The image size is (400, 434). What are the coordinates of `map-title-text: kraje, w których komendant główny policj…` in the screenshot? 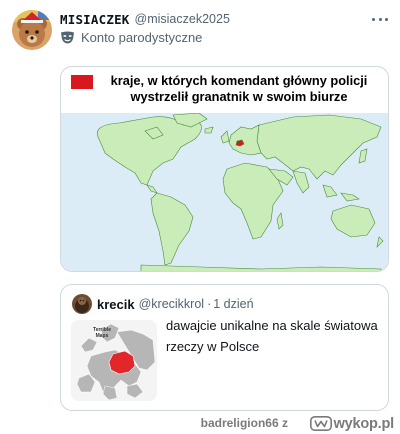 It's located at (239, 88).